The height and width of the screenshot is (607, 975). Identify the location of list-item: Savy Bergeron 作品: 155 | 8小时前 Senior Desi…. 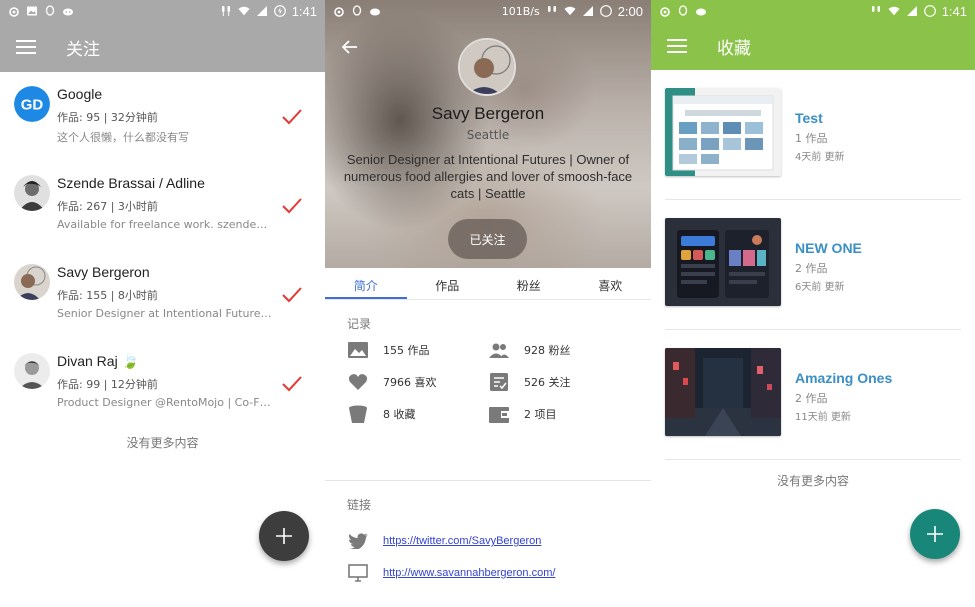
(162, 294).